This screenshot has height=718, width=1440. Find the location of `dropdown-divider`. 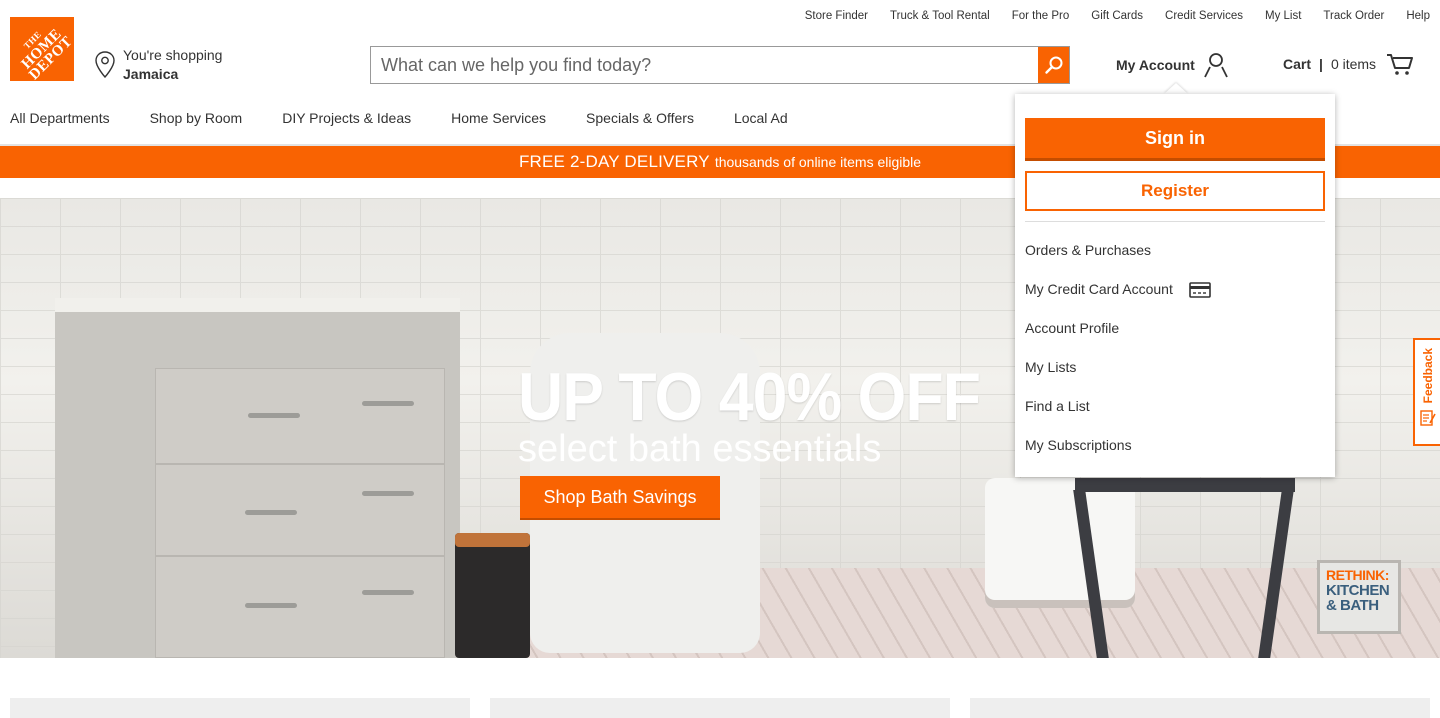

dropdown-divider is located at coordinates (1175, 221).